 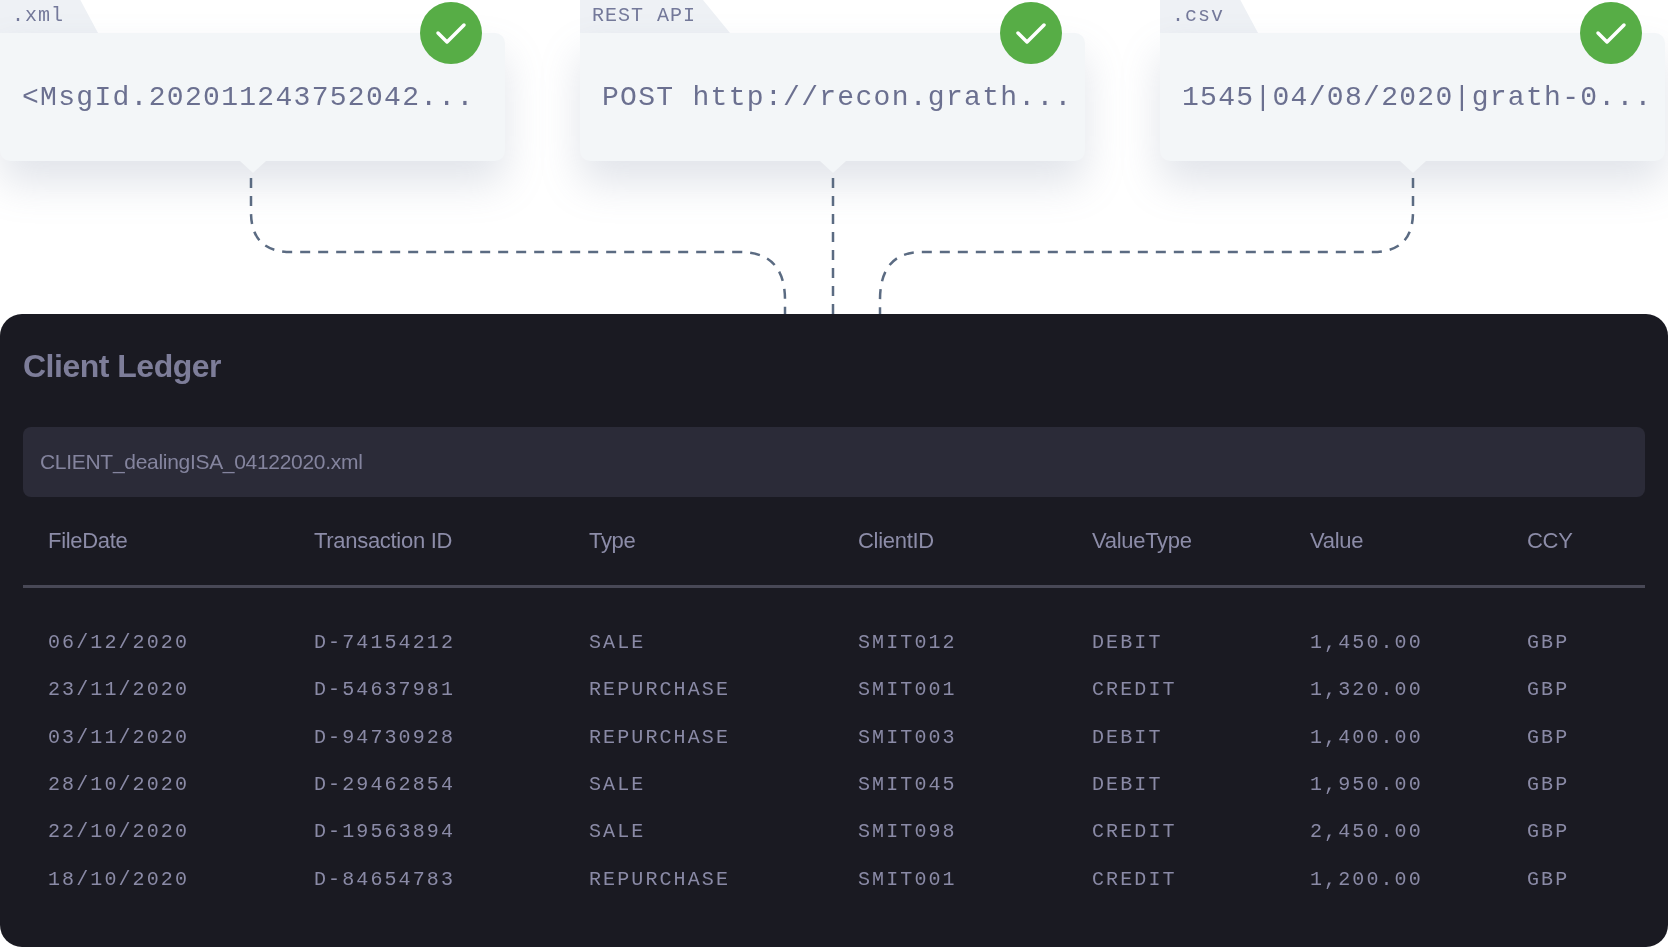 I want to click on table-cell: D-29462854, so click(x=385, y=785).